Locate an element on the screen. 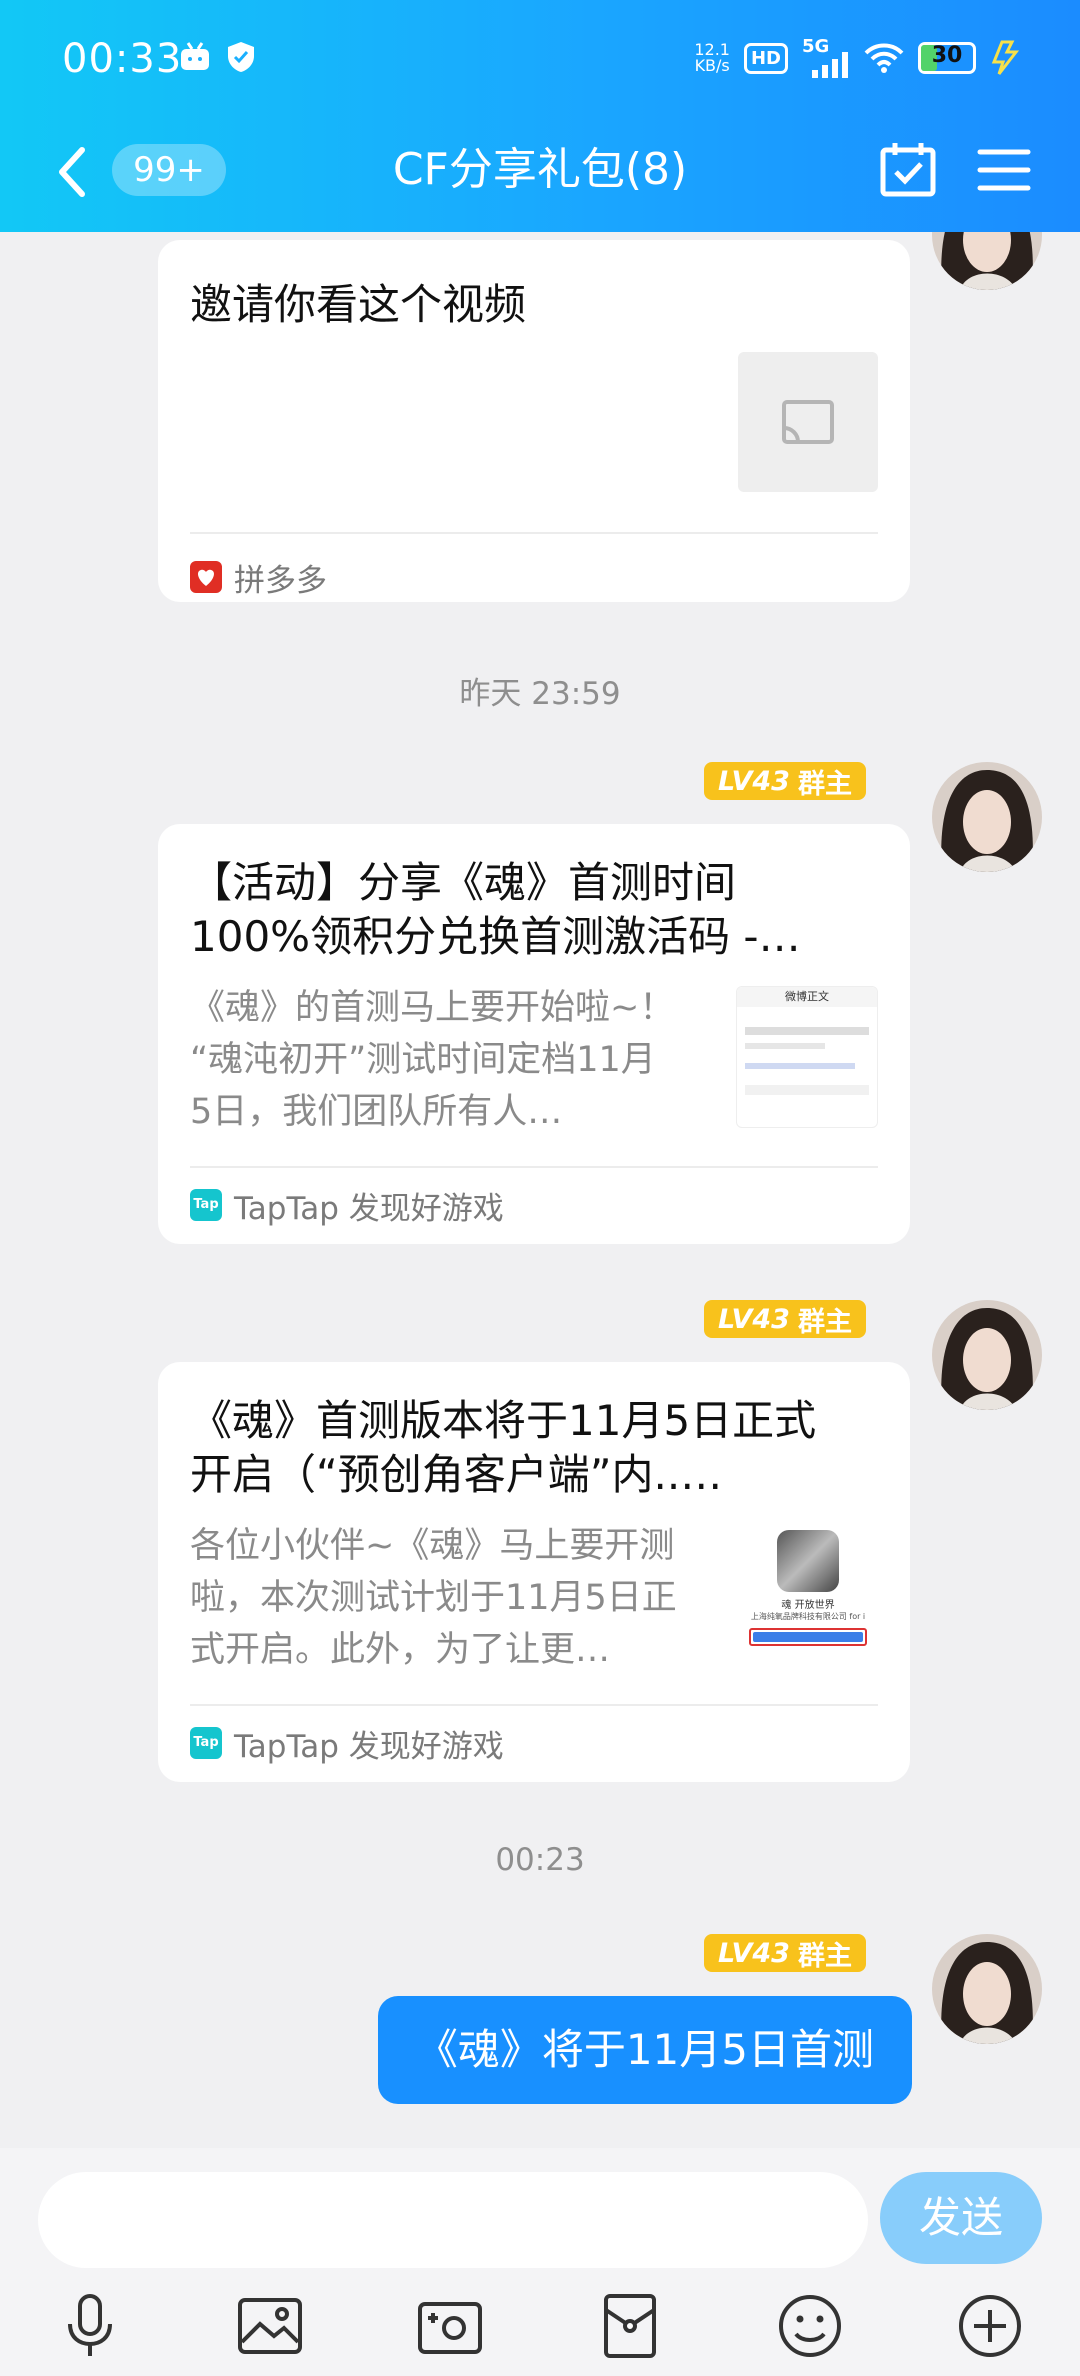 This screenshot has width=1080, height=2376. net-speed: 12.1 KB/s is located at coordinates (712, 58).